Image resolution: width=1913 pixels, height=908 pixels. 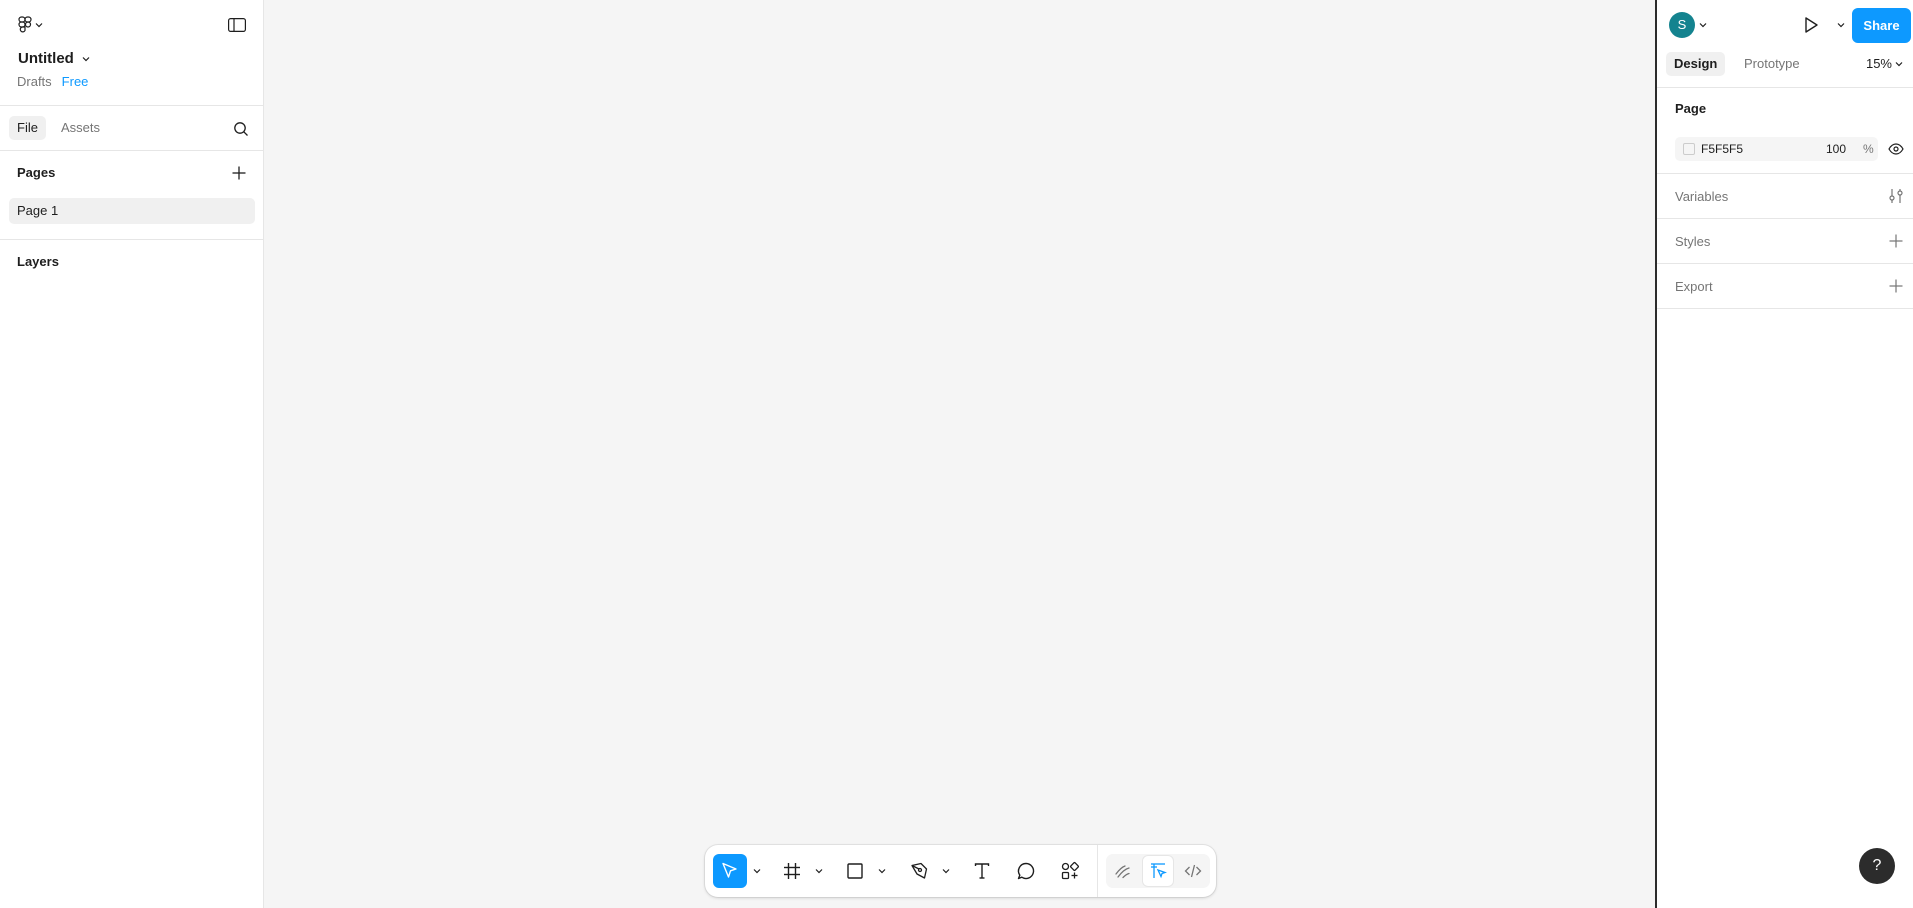 I want to click on page-color-field: F5F5F5 100 %, so click(x=1776, y=149).